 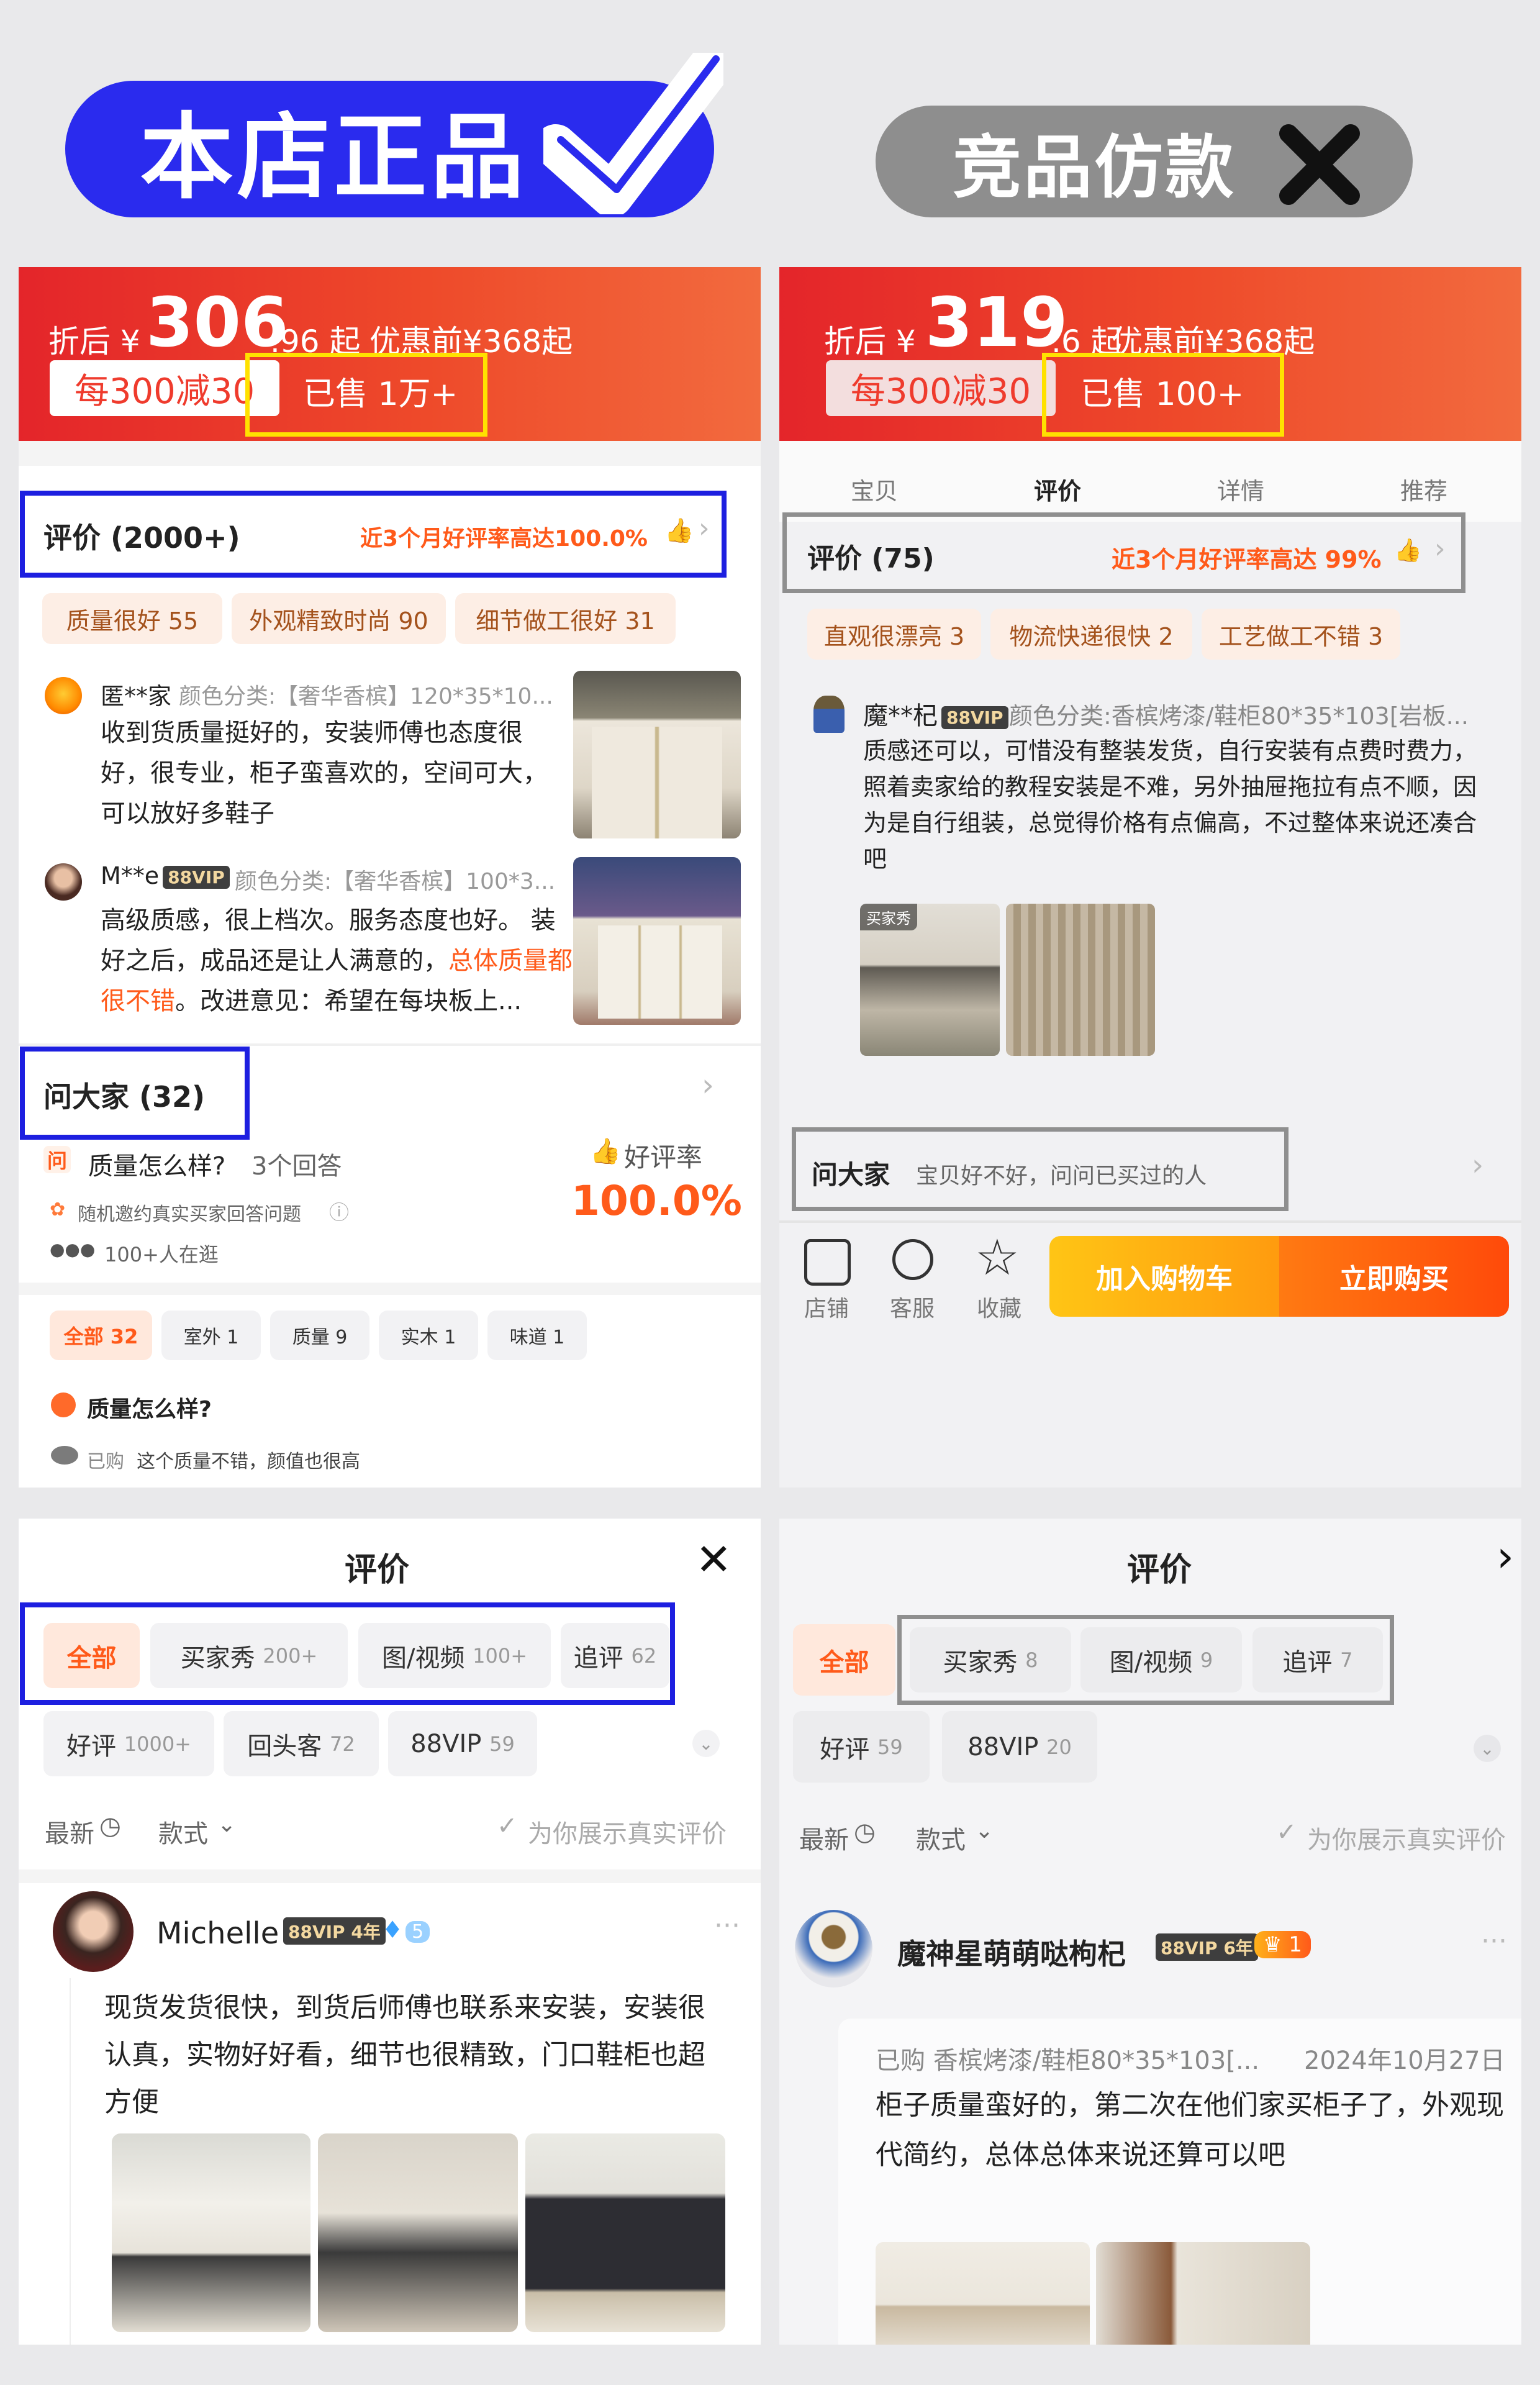 I want to click on qa-hint: 宝贝好不好，问问已买过的人, so click(x=1061, y=1174).